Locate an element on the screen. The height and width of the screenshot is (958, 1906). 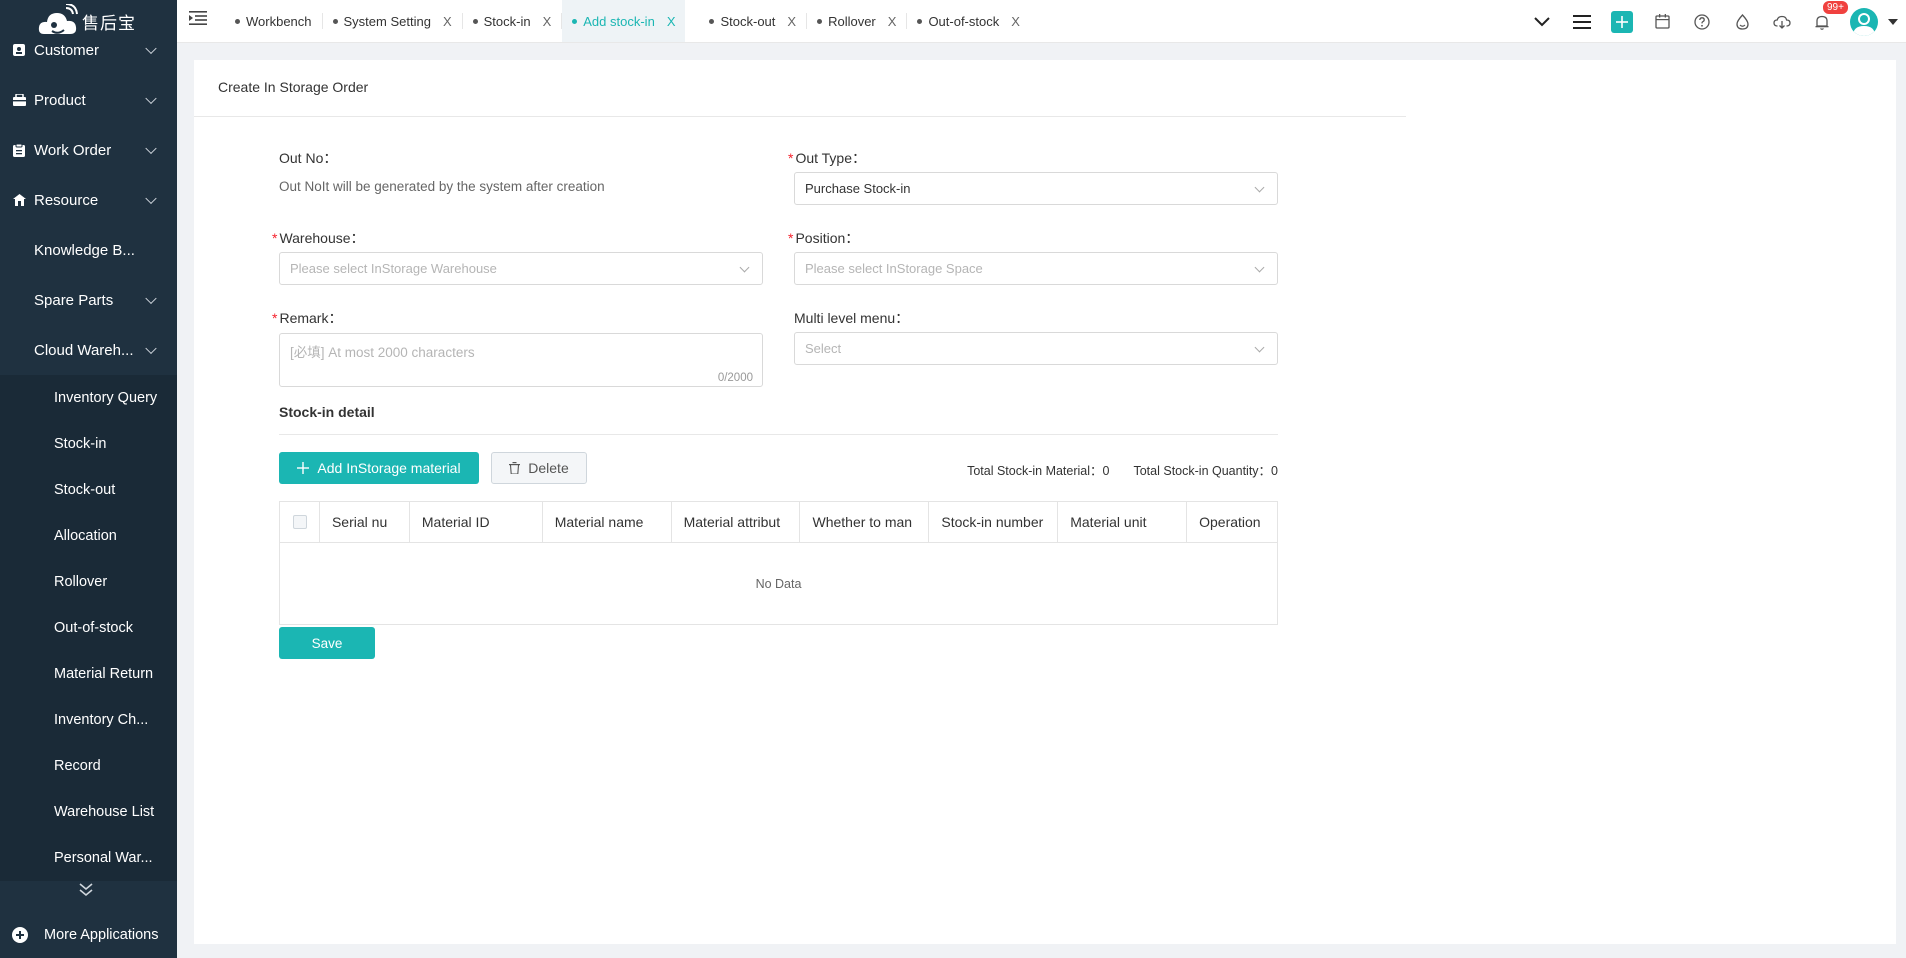
sidebar-item-stock-in: Stock-in is located at coordinates (88, 444).